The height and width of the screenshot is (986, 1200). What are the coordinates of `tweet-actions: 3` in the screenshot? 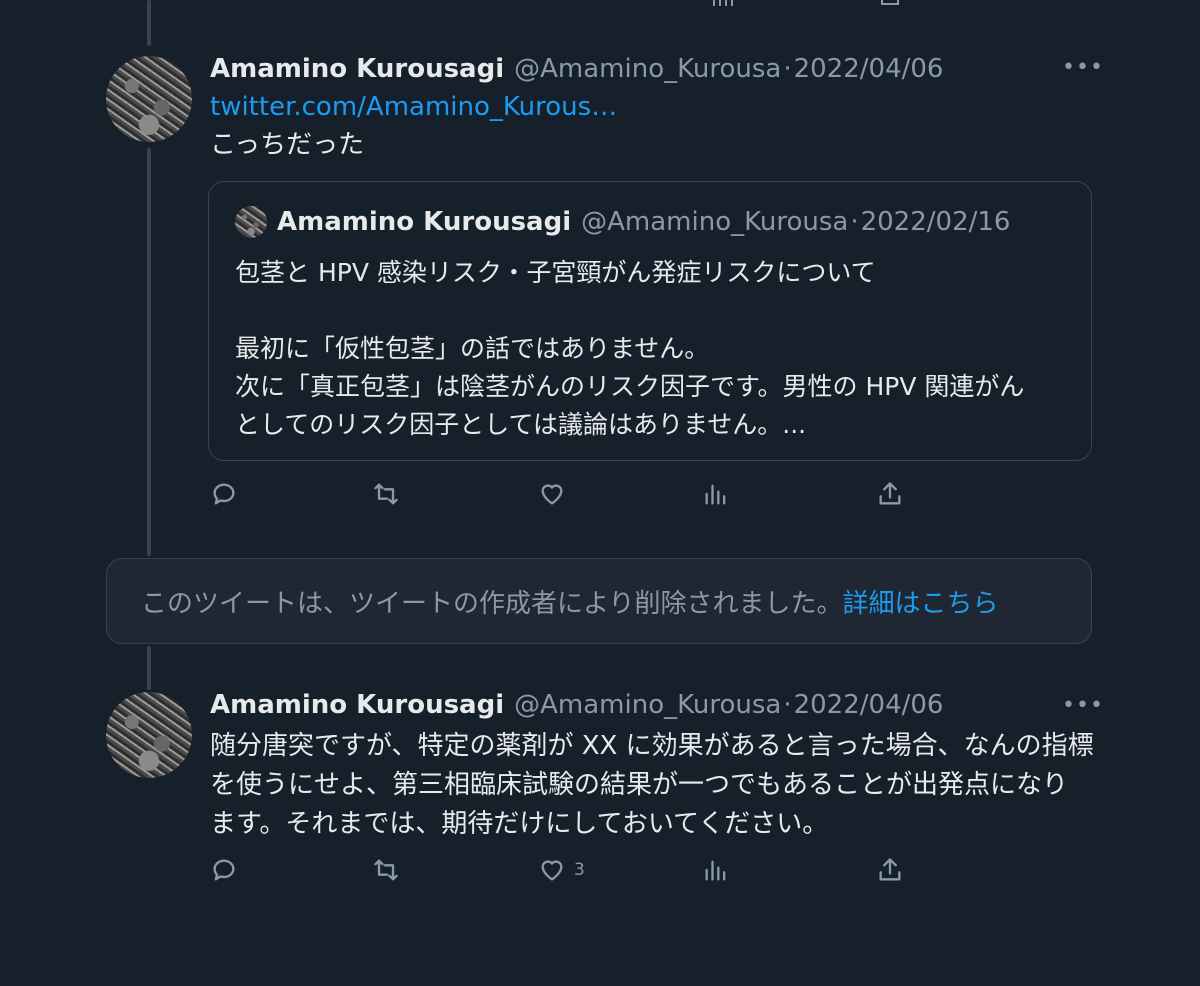 It's located at (570, 870).